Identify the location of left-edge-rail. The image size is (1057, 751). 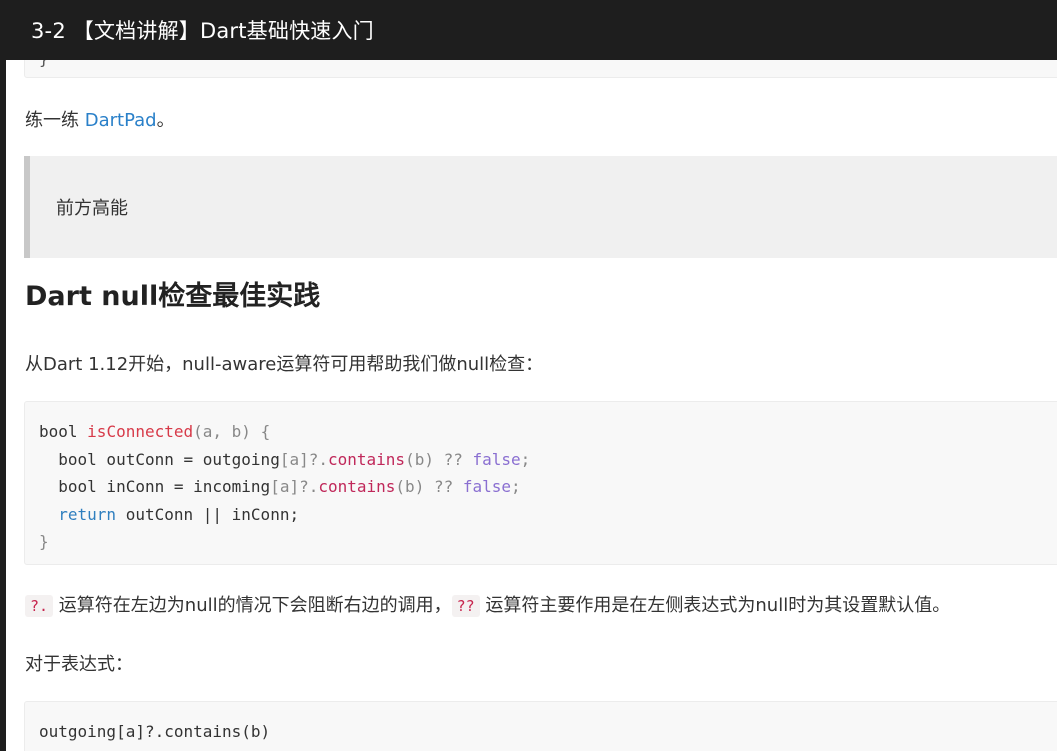
(3, 375).